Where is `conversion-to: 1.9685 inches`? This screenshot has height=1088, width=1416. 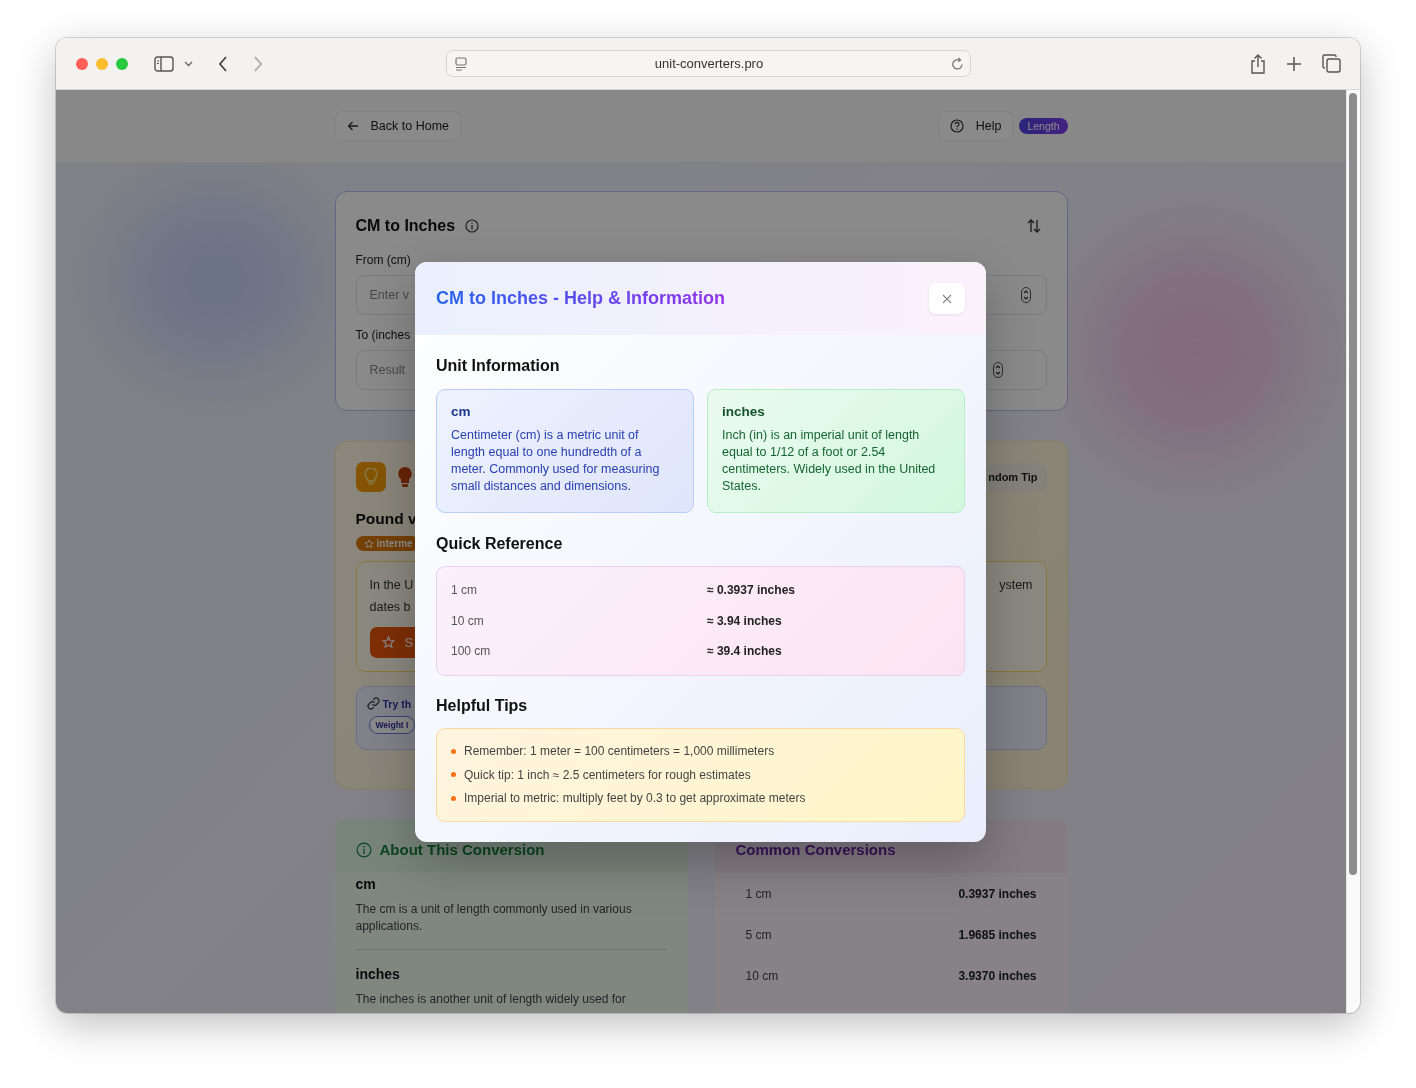 conversion-to: 1.9685 inches is located at coordinates (997, 934).